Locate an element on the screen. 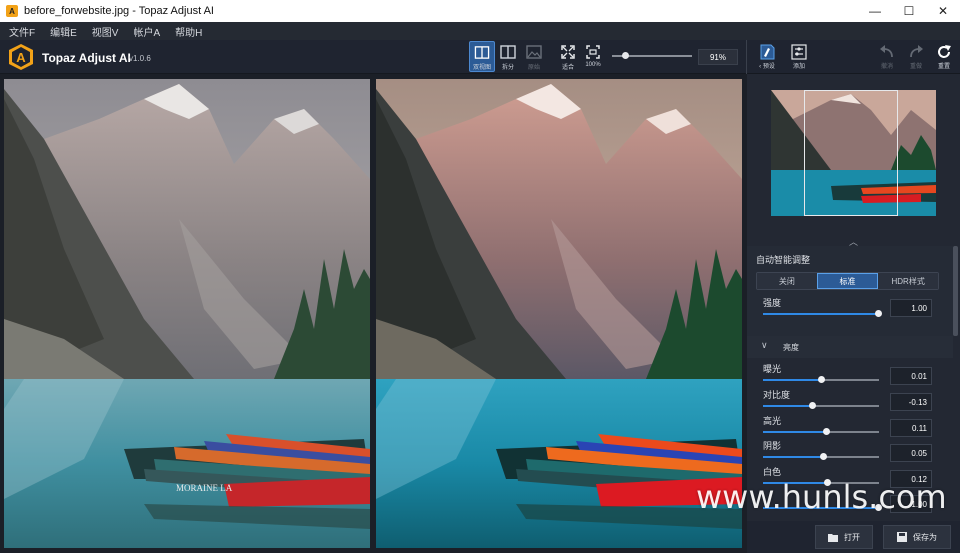  image-icon is located at coordinates (534, 52).